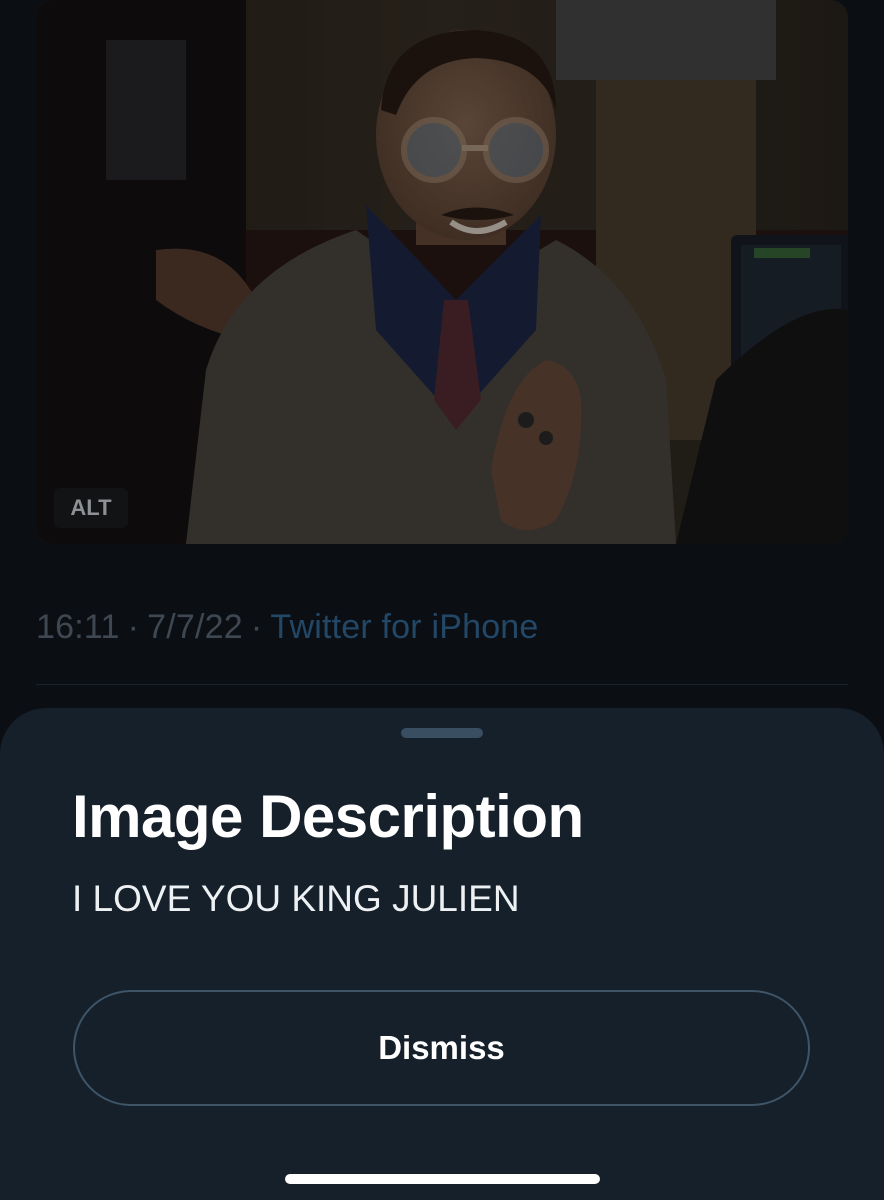 The image size is (884, 1200). Describe the element at coordinates (195, 627) in the screenshot. I see `tweet-date: 7/7/22` at that location.